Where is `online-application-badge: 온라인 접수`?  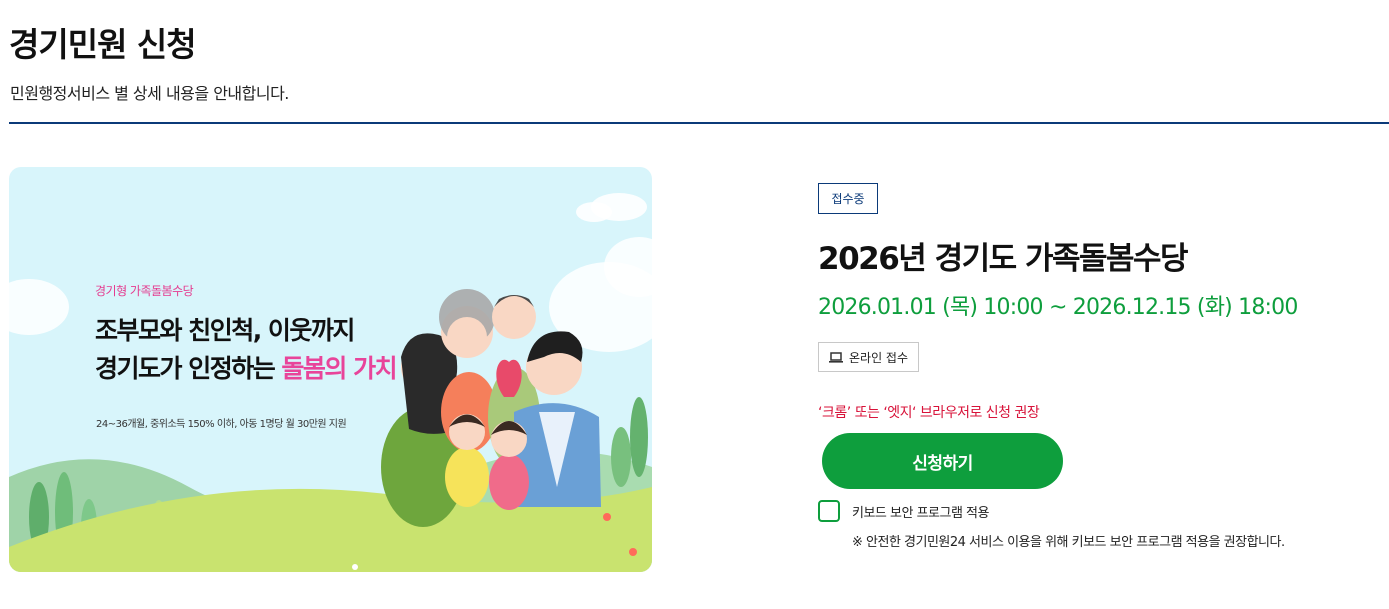
online-application-badge: 온라인 접수 is located at coordinates (868, 357).